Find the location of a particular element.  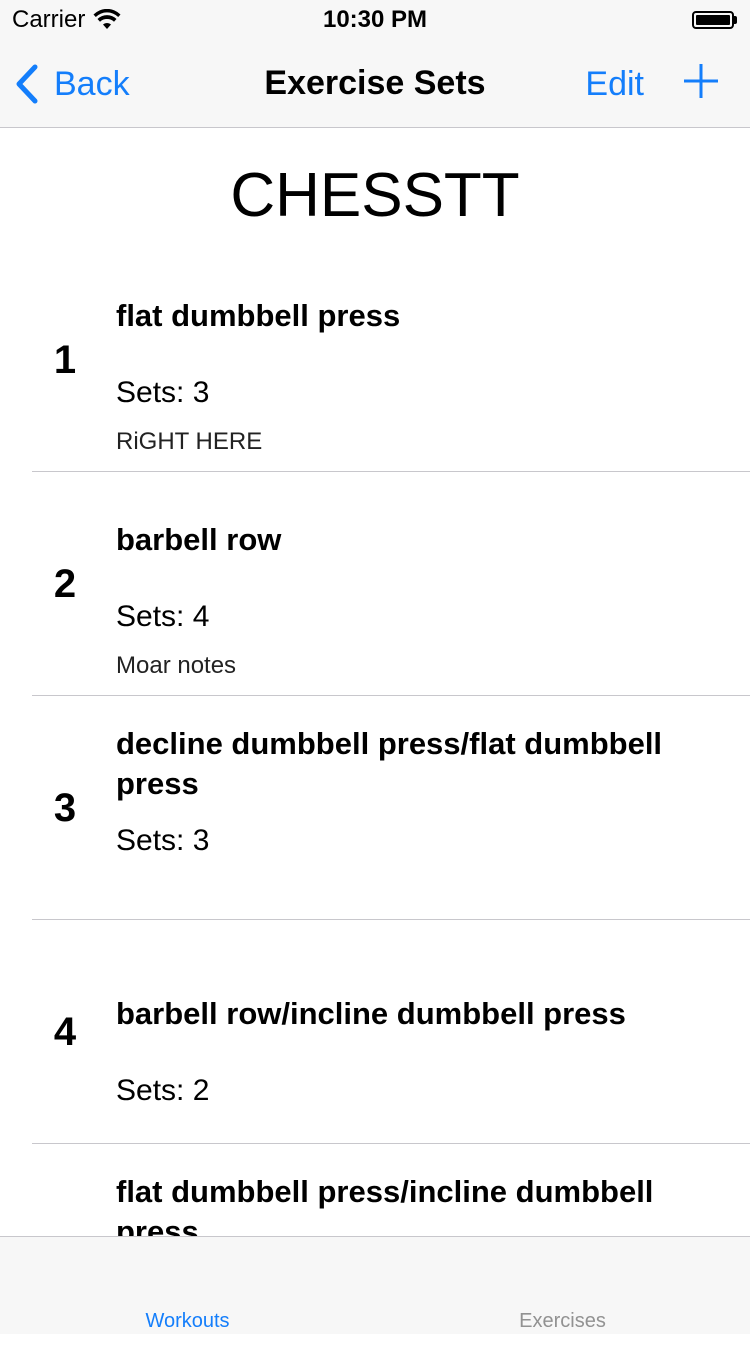

exercise-sets: Sets: 2 is located at coordinates (163, 1090).